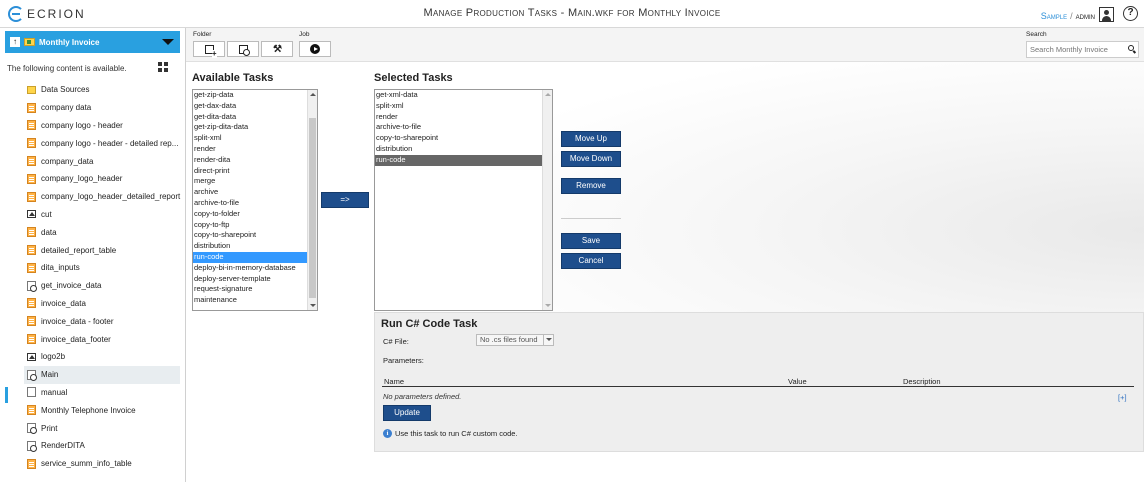 The image size is (1144, 482). What do you see at coordinates (102, 428) in the screenshot?
I see `file-item: Print` at bounding box center [102, 428].